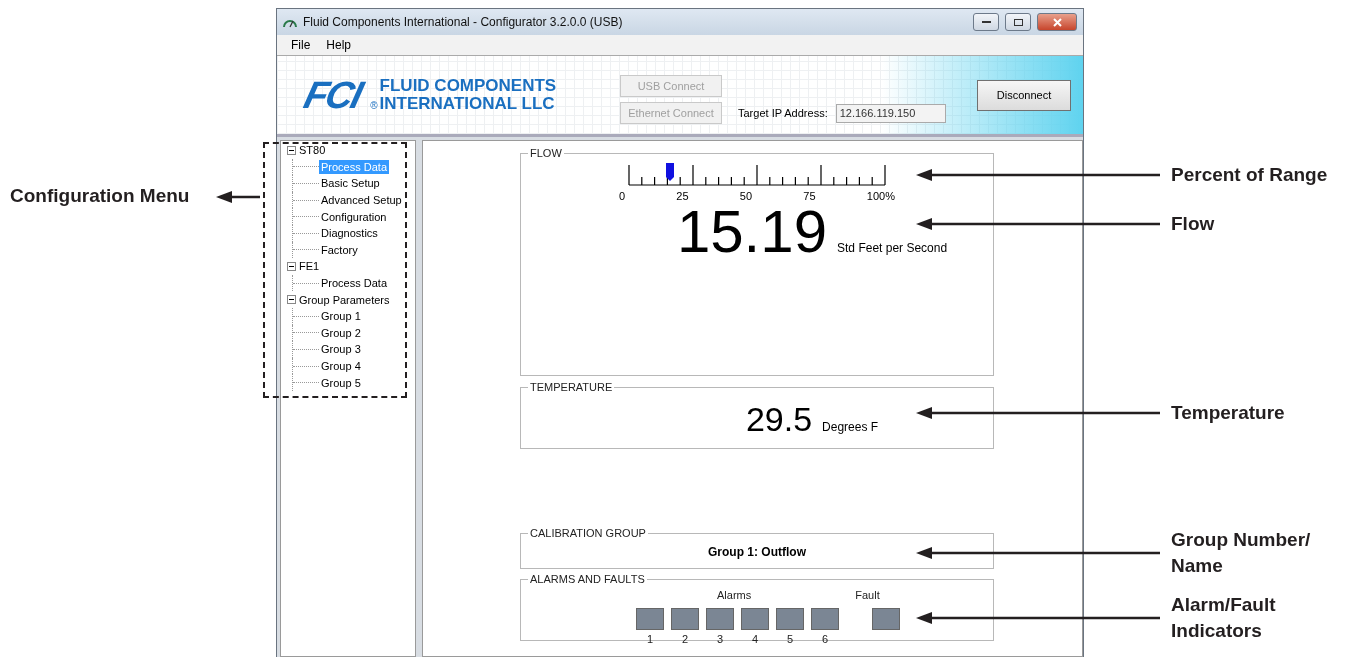 The image size is (1357, 657). I want to click on group-title: CALIBRATION GROUP, so click(588, 533).